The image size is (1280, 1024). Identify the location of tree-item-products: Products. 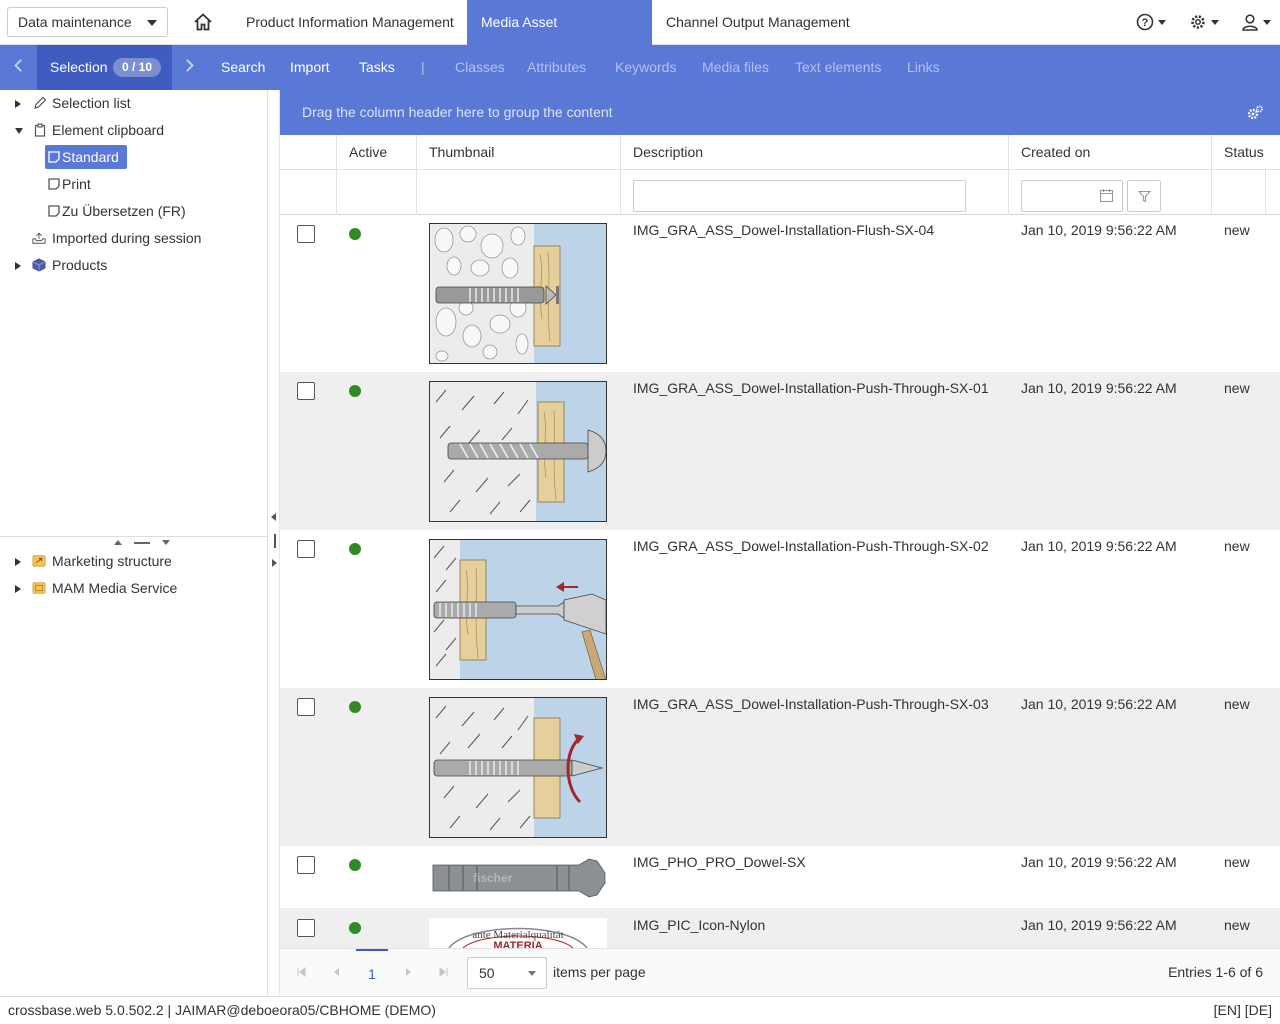
(134, 265).